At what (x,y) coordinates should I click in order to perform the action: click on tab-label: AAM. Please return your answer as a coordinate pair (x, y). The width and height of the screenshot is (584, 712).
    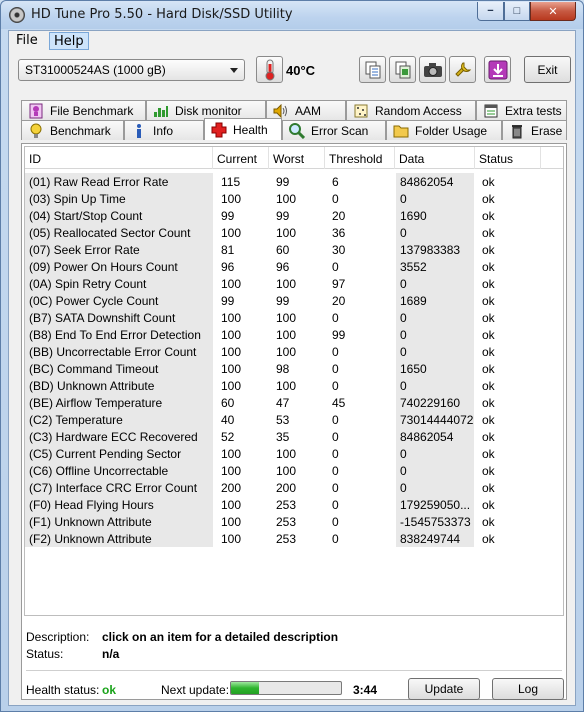
    Looking at the image, I should click on (308, 110).